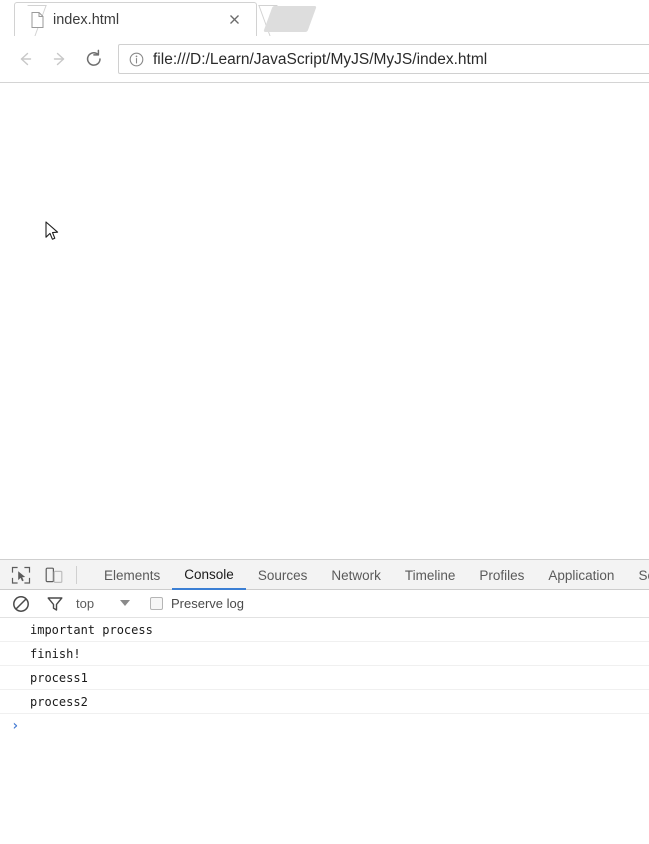  I want to click on toolbar-divider, so click(76, 575).